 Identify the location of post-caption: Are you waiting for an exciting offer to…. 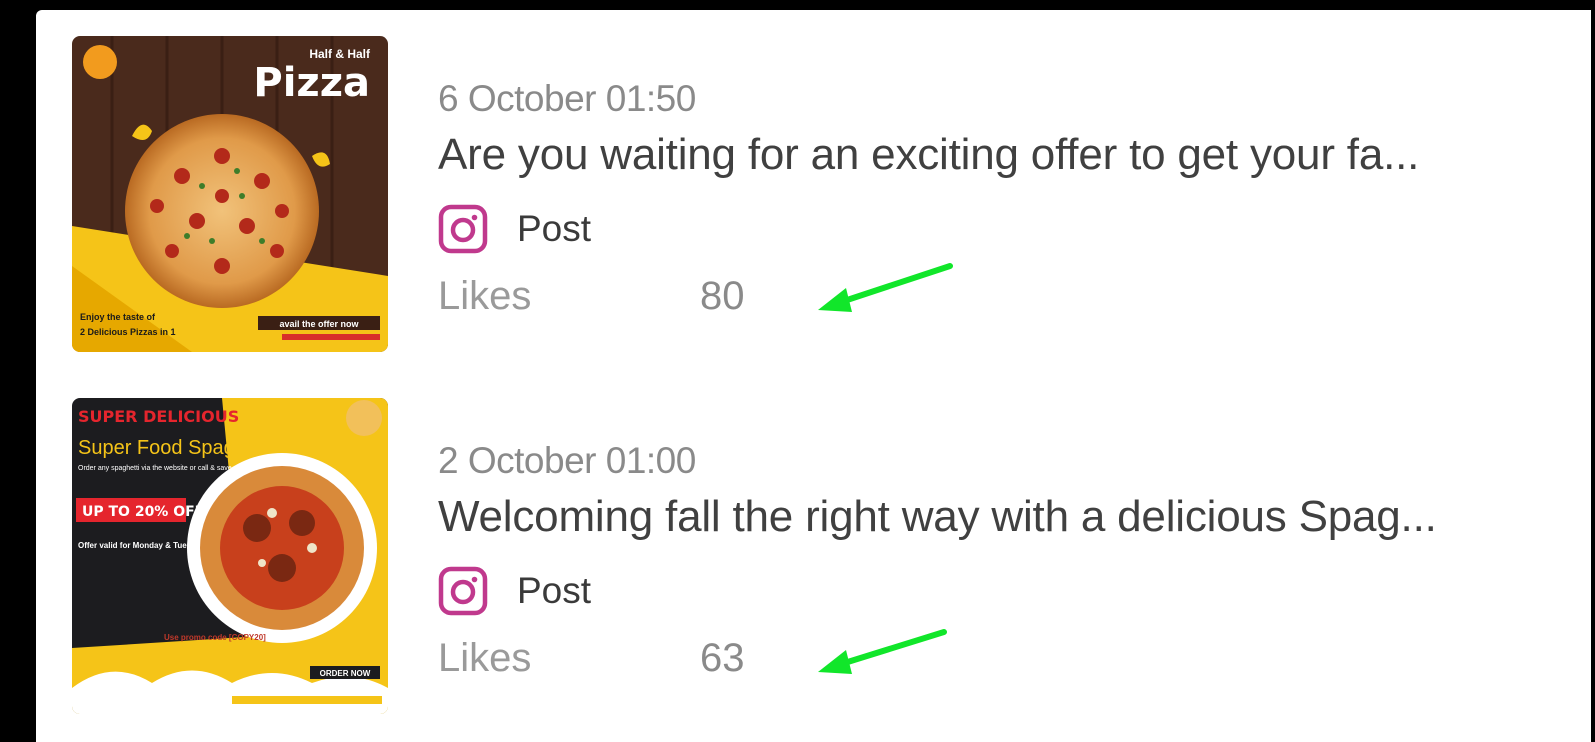
(928, 155).